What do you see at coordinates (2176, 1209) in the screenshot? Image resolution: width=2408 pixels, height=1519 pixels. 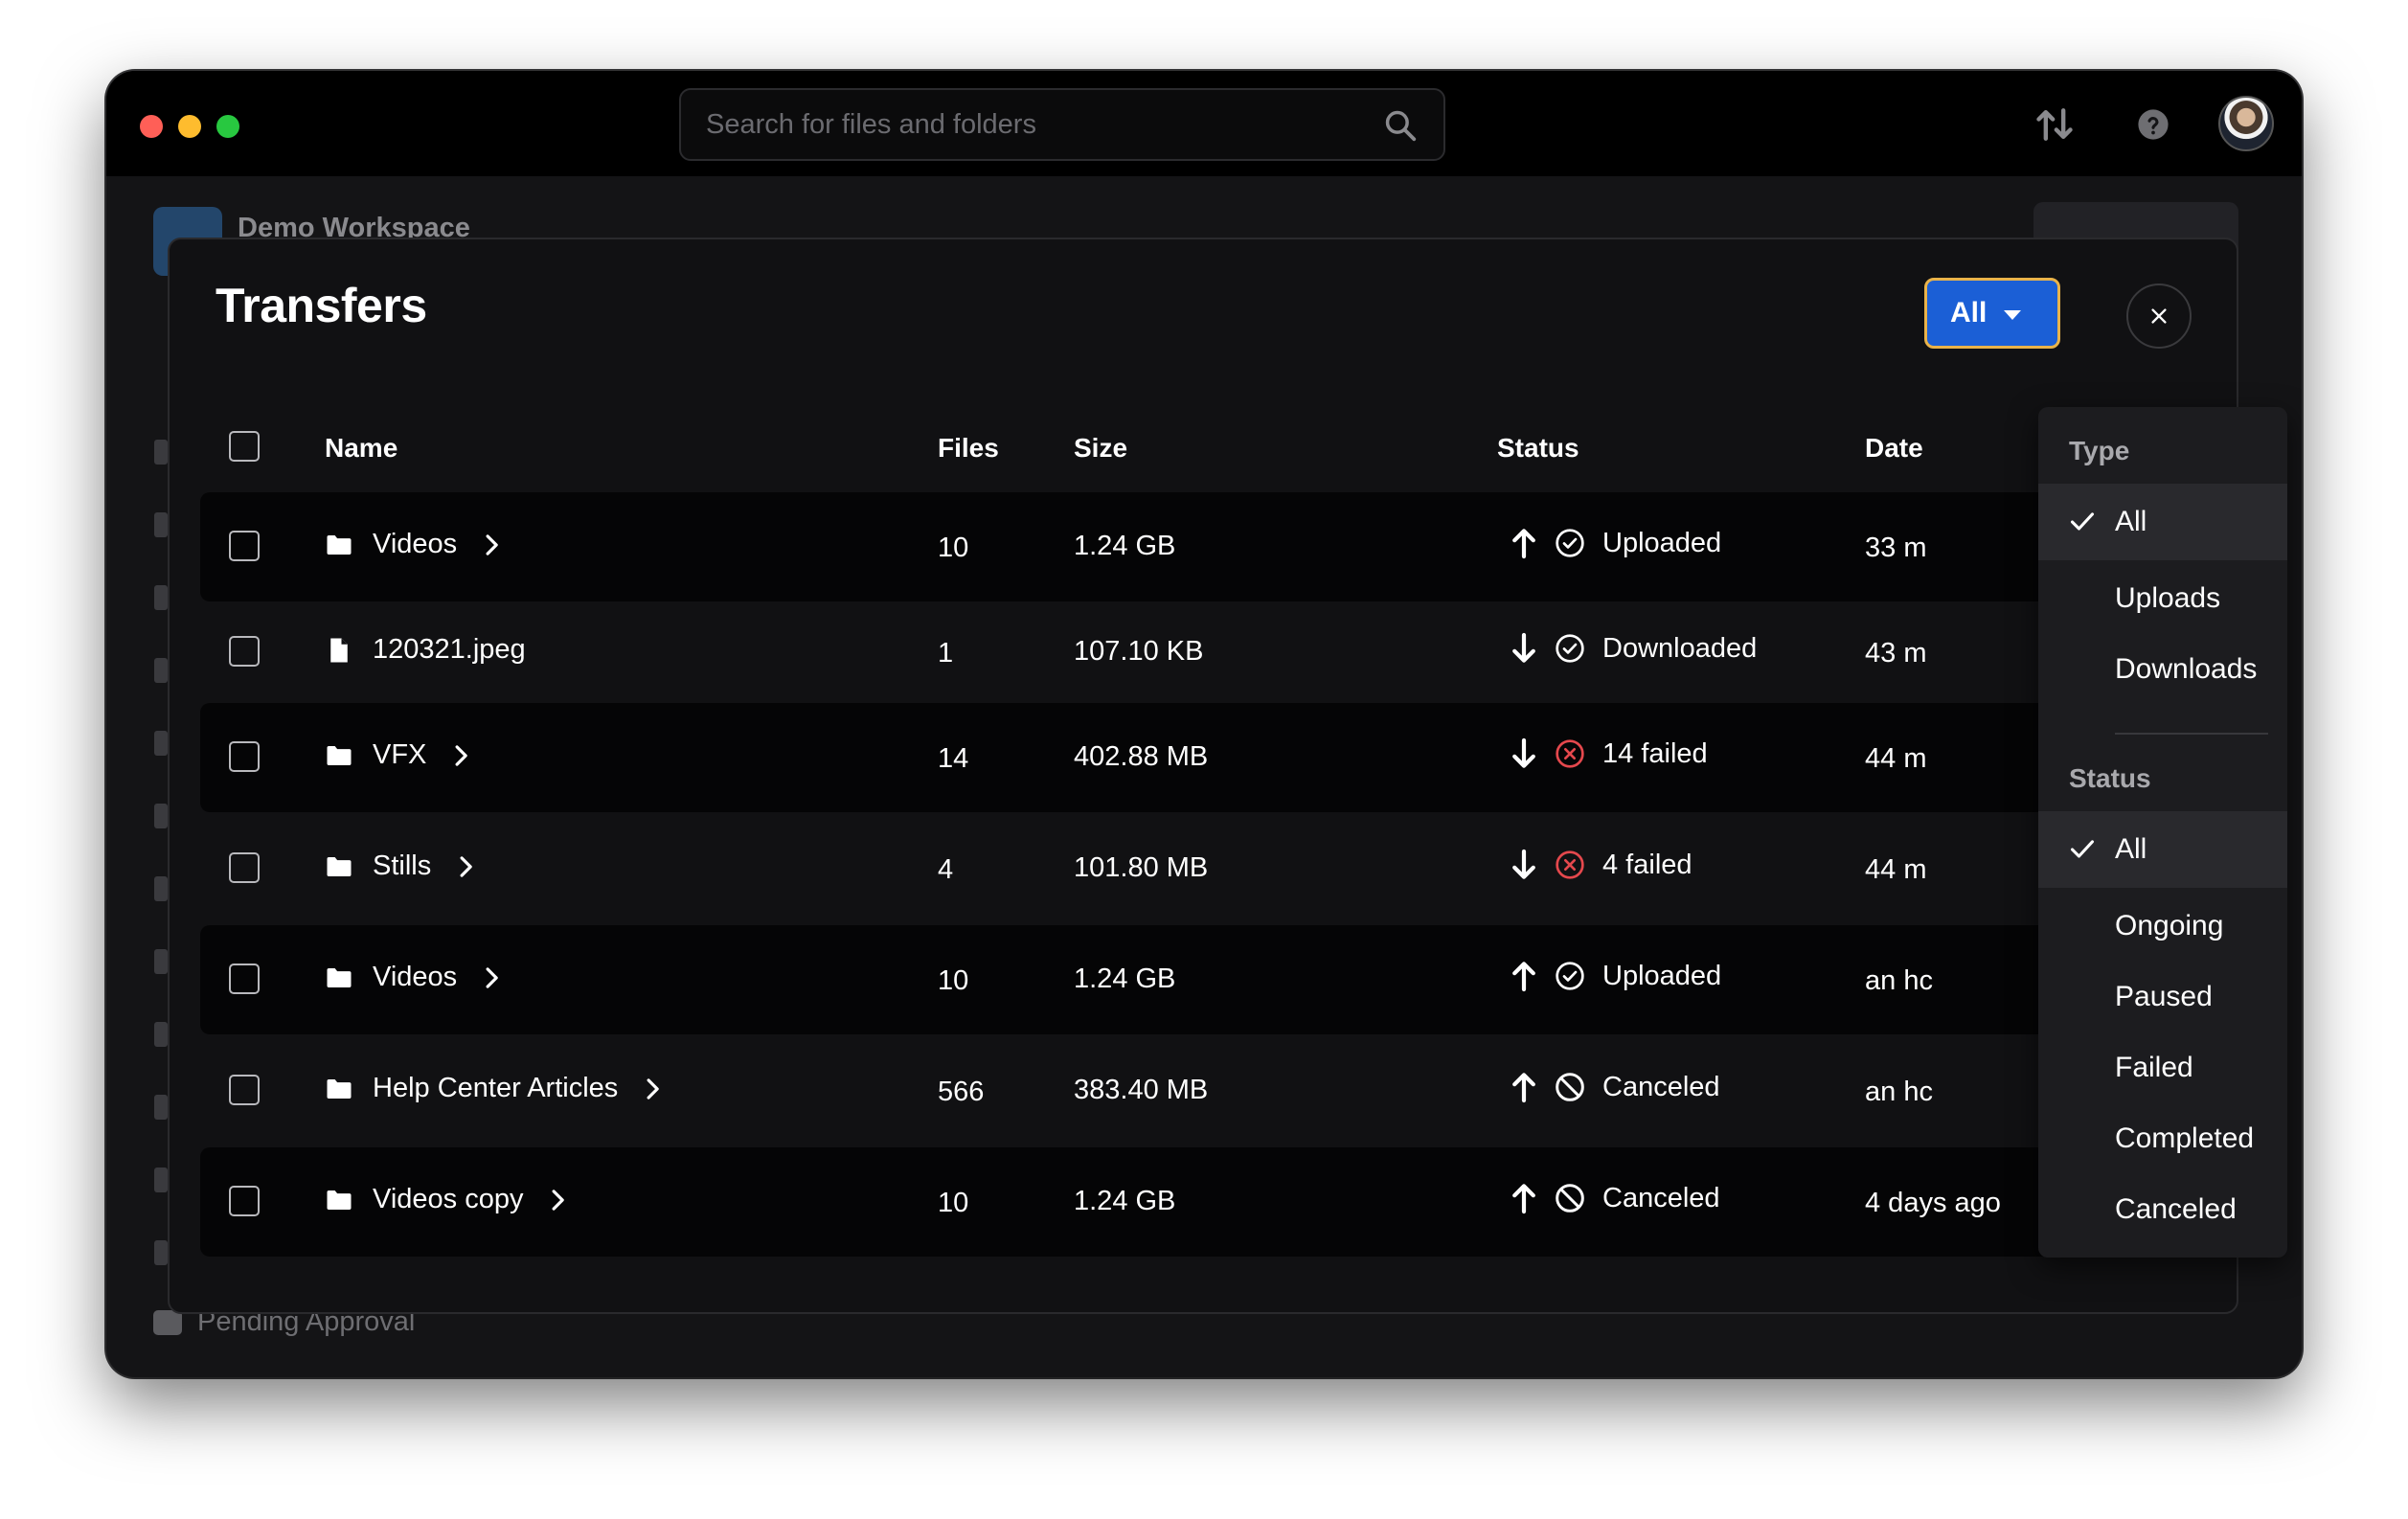 I see `status-option-label: Canceled` at bounding box center [2176, 1209].